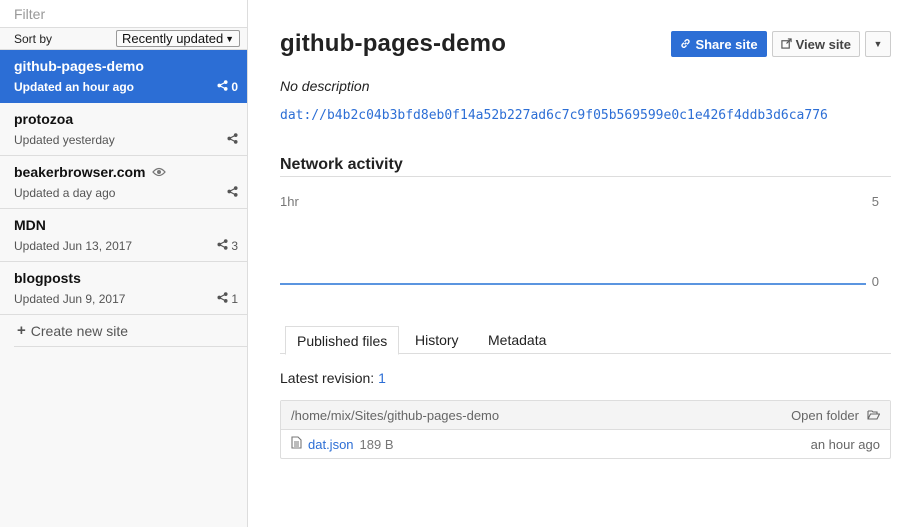 This screenshot has height=527, width=918. I want to click on site-title: github-pages-demo, so click(79, 66).